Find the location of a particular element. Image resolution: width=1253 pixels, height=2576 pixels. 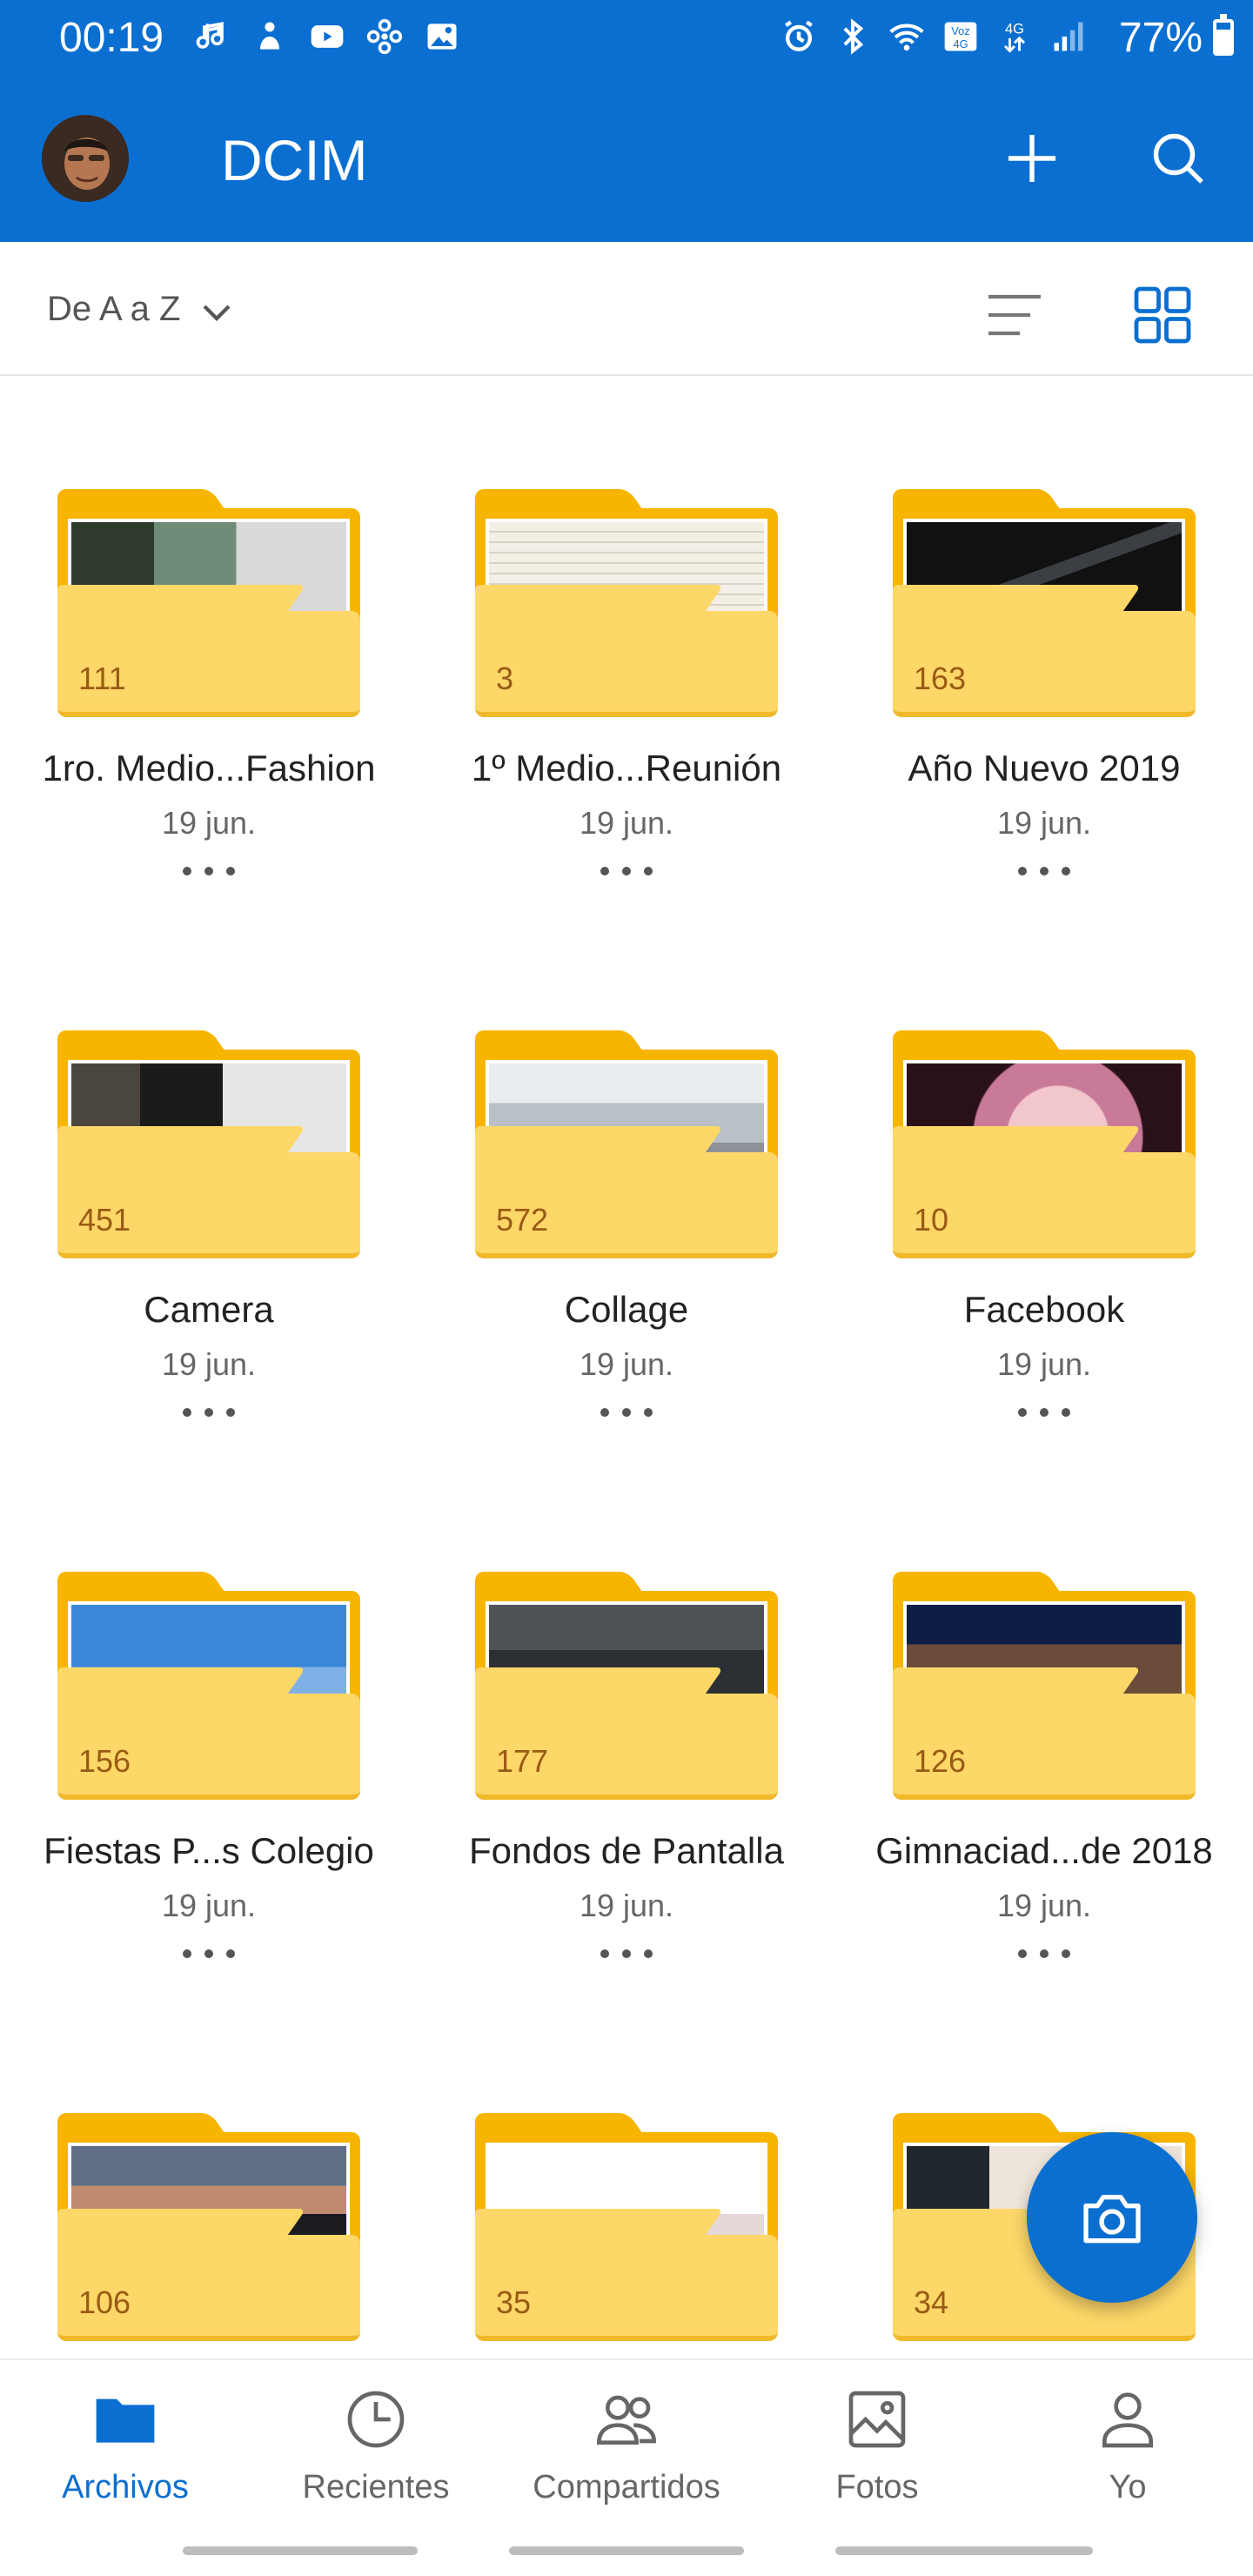

data-4g-icon: 4G is located at coordinates (1015, 37).